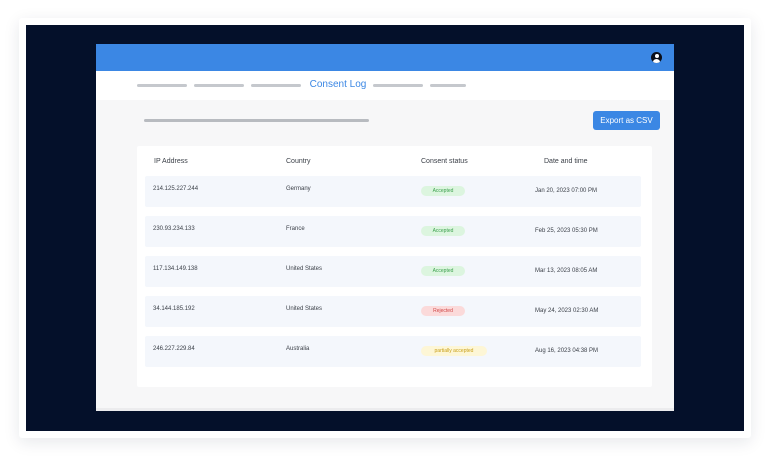 The width and height of the screenshot is (770, 456). Describe the element at coordinates (174, 229) in the screenshot. I see `cell-ip-address: 230.93.234.133` at that location.